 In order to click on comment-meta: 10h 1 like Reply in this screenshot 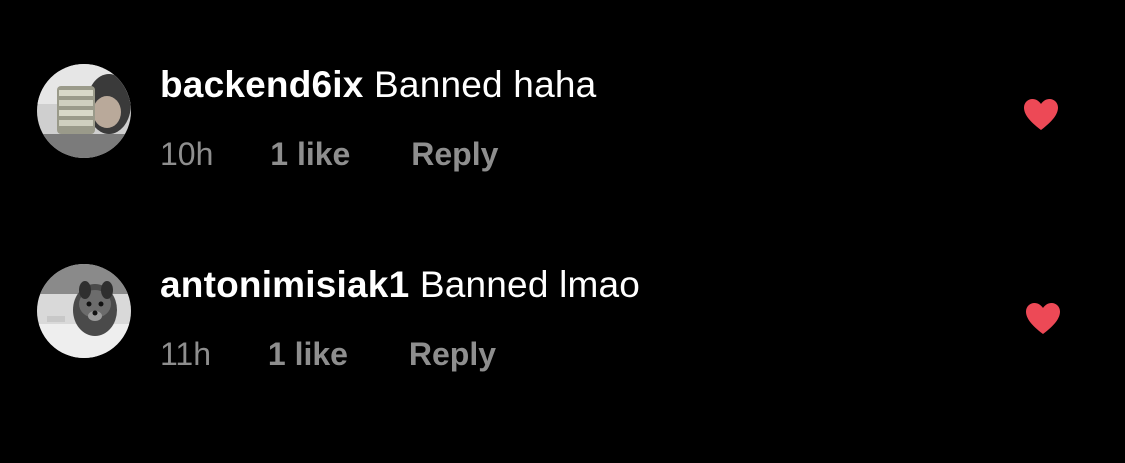, I will do `click(329, 154)`.